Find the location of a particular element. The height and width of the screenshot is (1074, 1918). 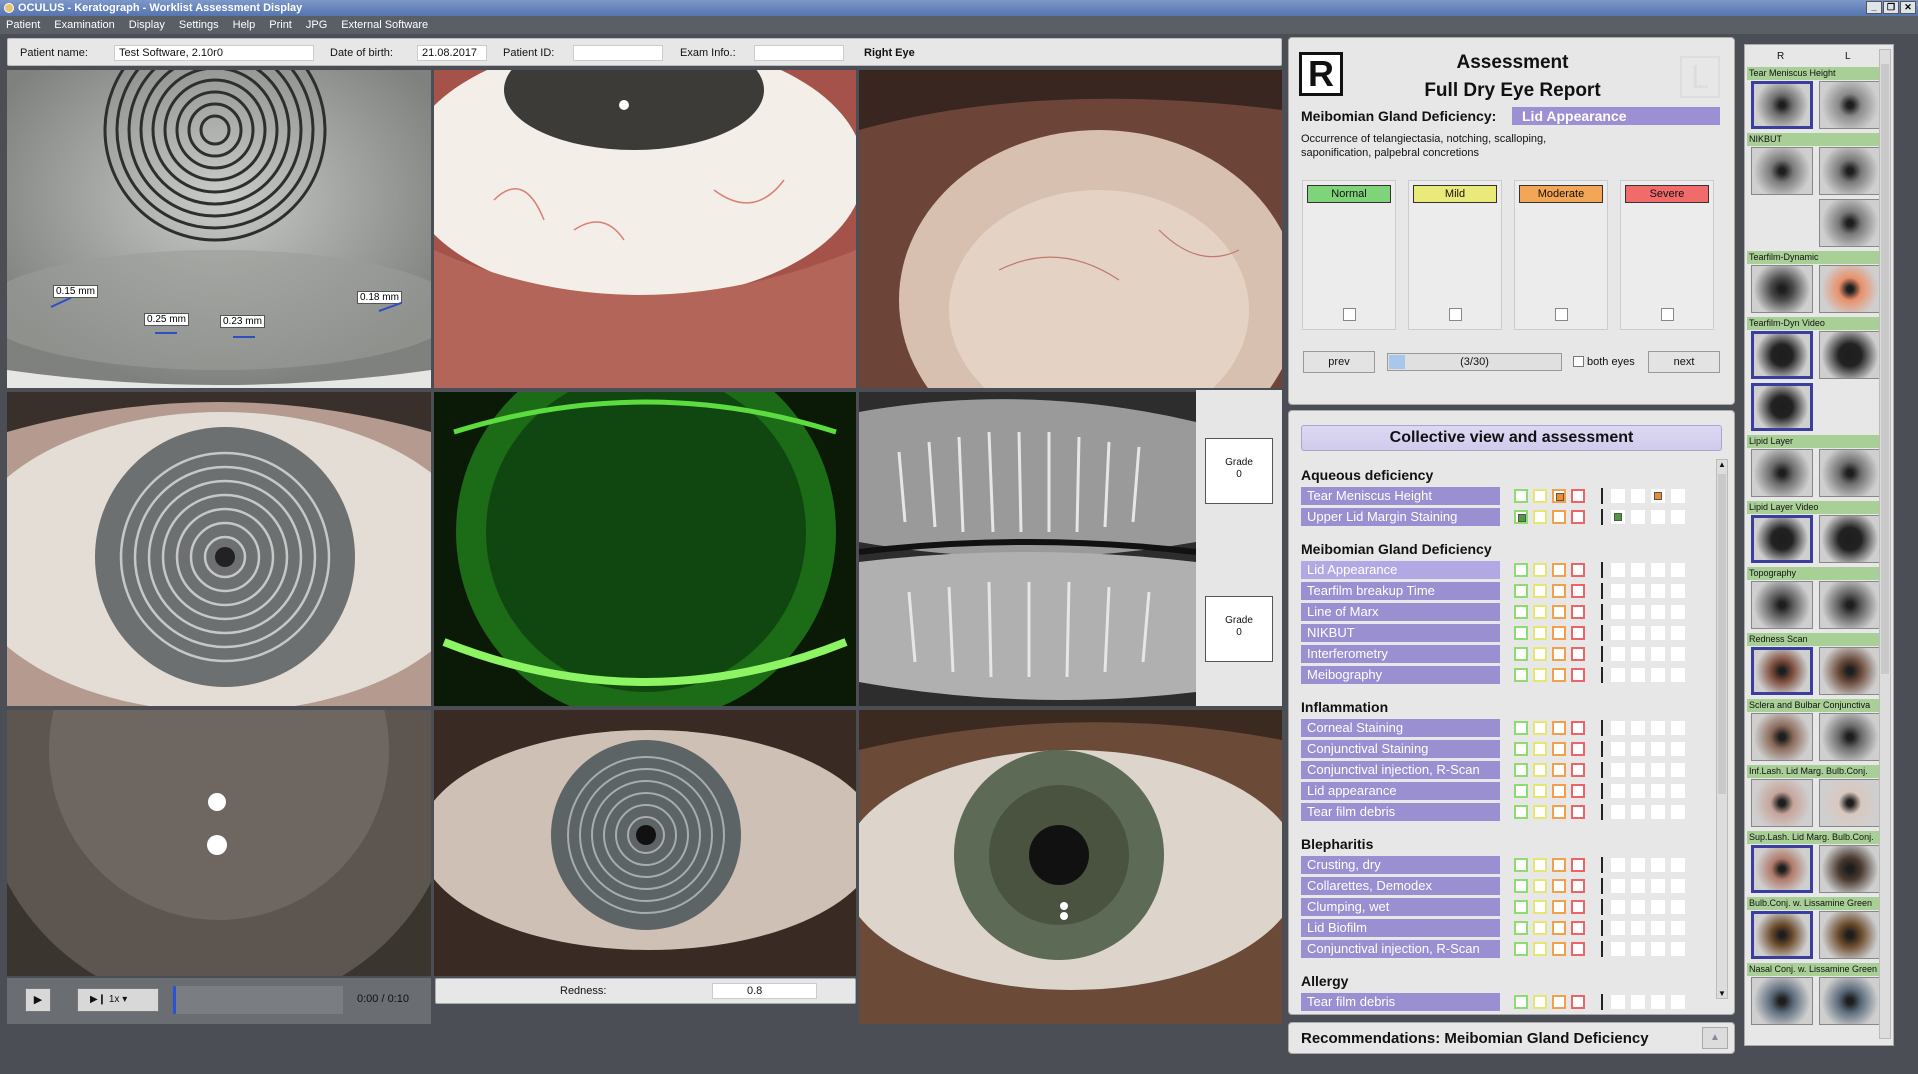

assessment-row-label: Meibography is located at coordinates (1400, 675).